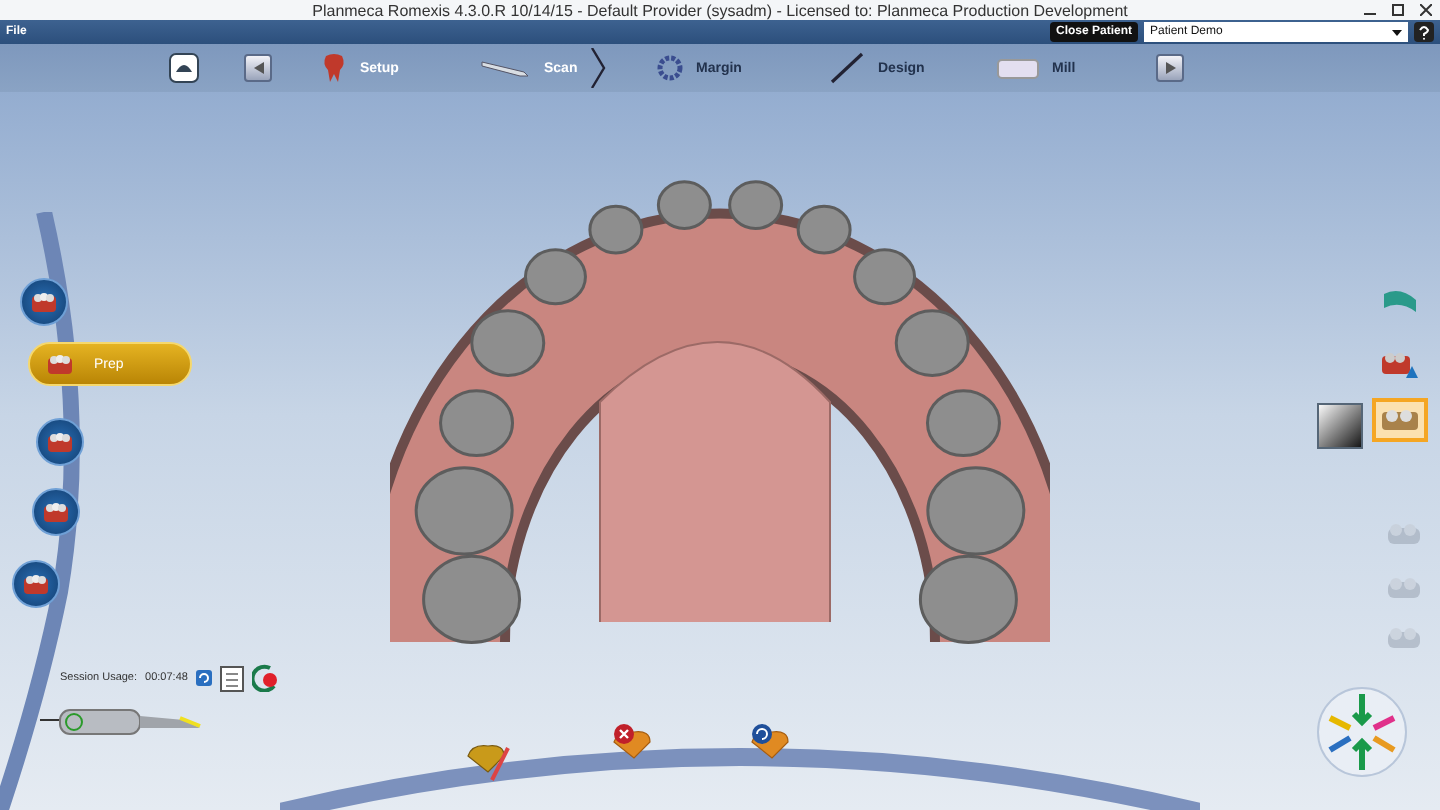 Image resolution: width=1440 pixels, height=810 pixels. I want to click on scanner-icon, so click(506, 68).